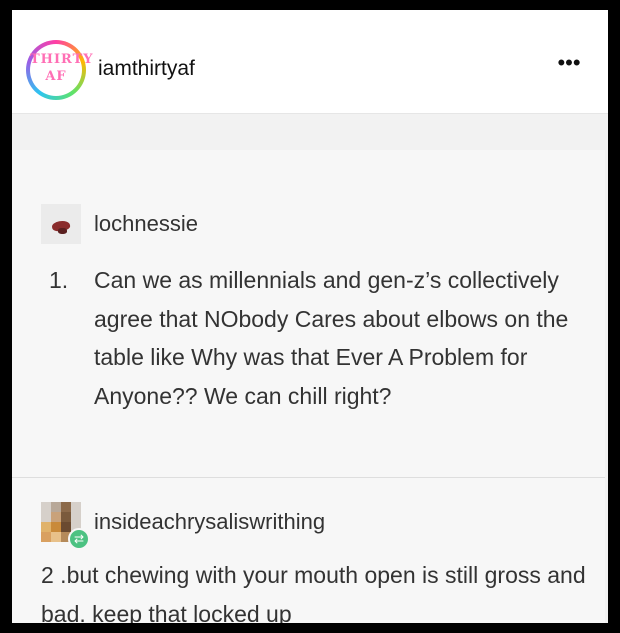  What do you see at coordinates (308, 477) in the screenshot?
I see `reblog-divider` at bounding box center [308, 477].